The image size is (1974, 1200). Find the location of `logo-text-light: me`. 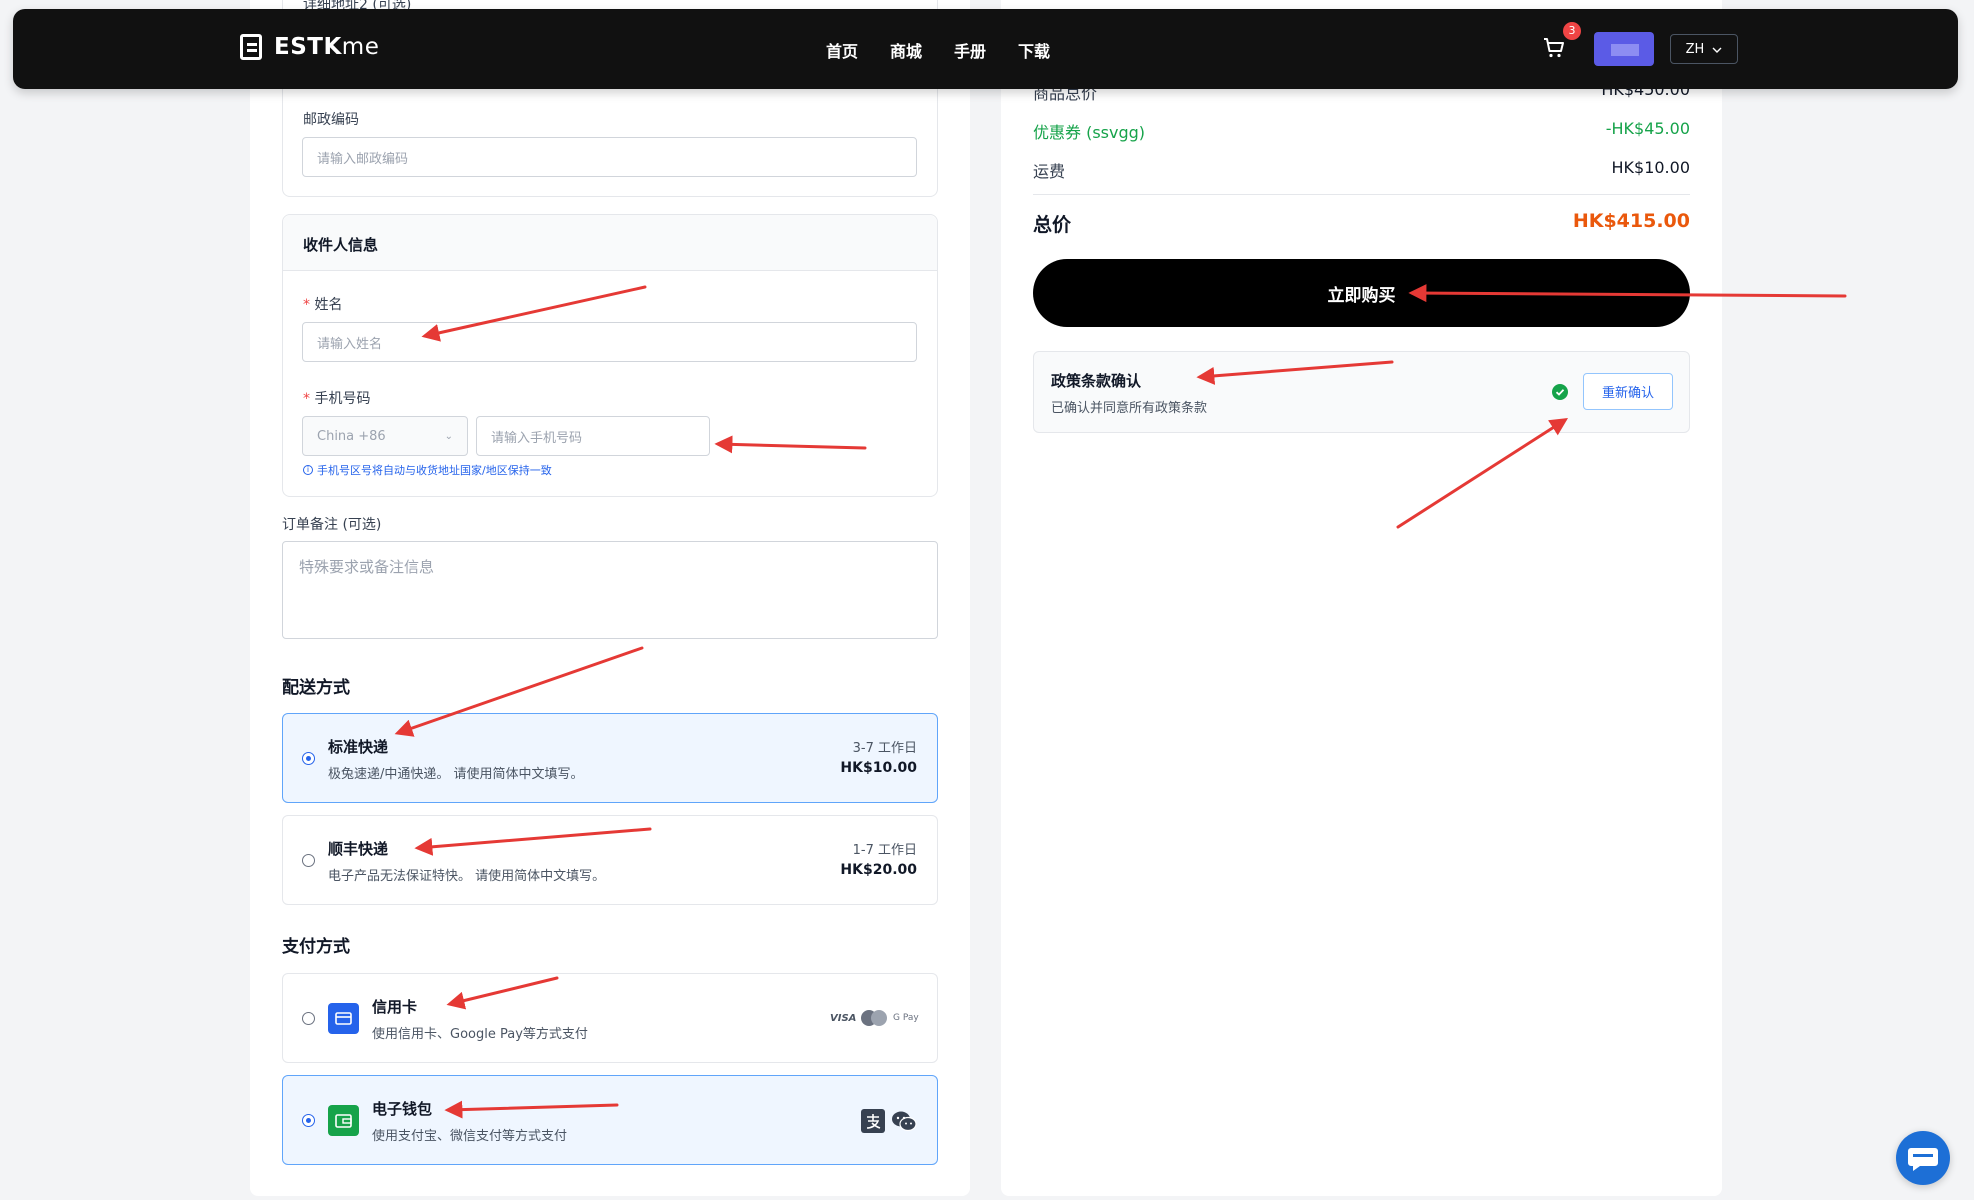

logo-text-light: me is located at coordinates (360, 47).